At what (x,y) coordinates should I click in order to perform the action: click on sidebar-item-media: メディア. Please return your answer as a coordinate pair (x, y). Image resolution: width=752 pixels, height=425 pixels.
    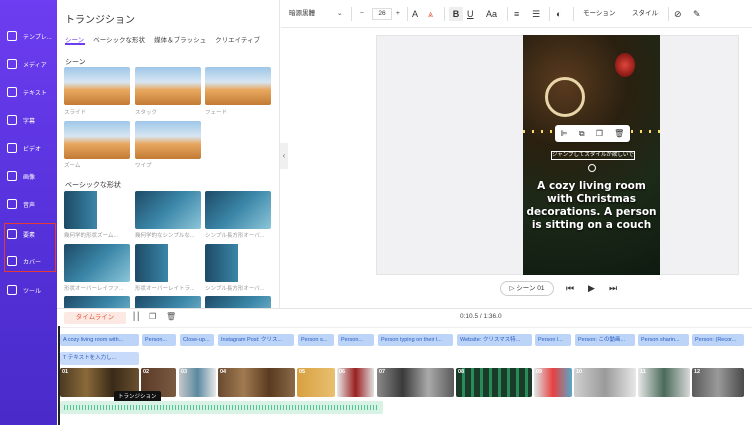
    Looking at the image, I should click on (28, 64).